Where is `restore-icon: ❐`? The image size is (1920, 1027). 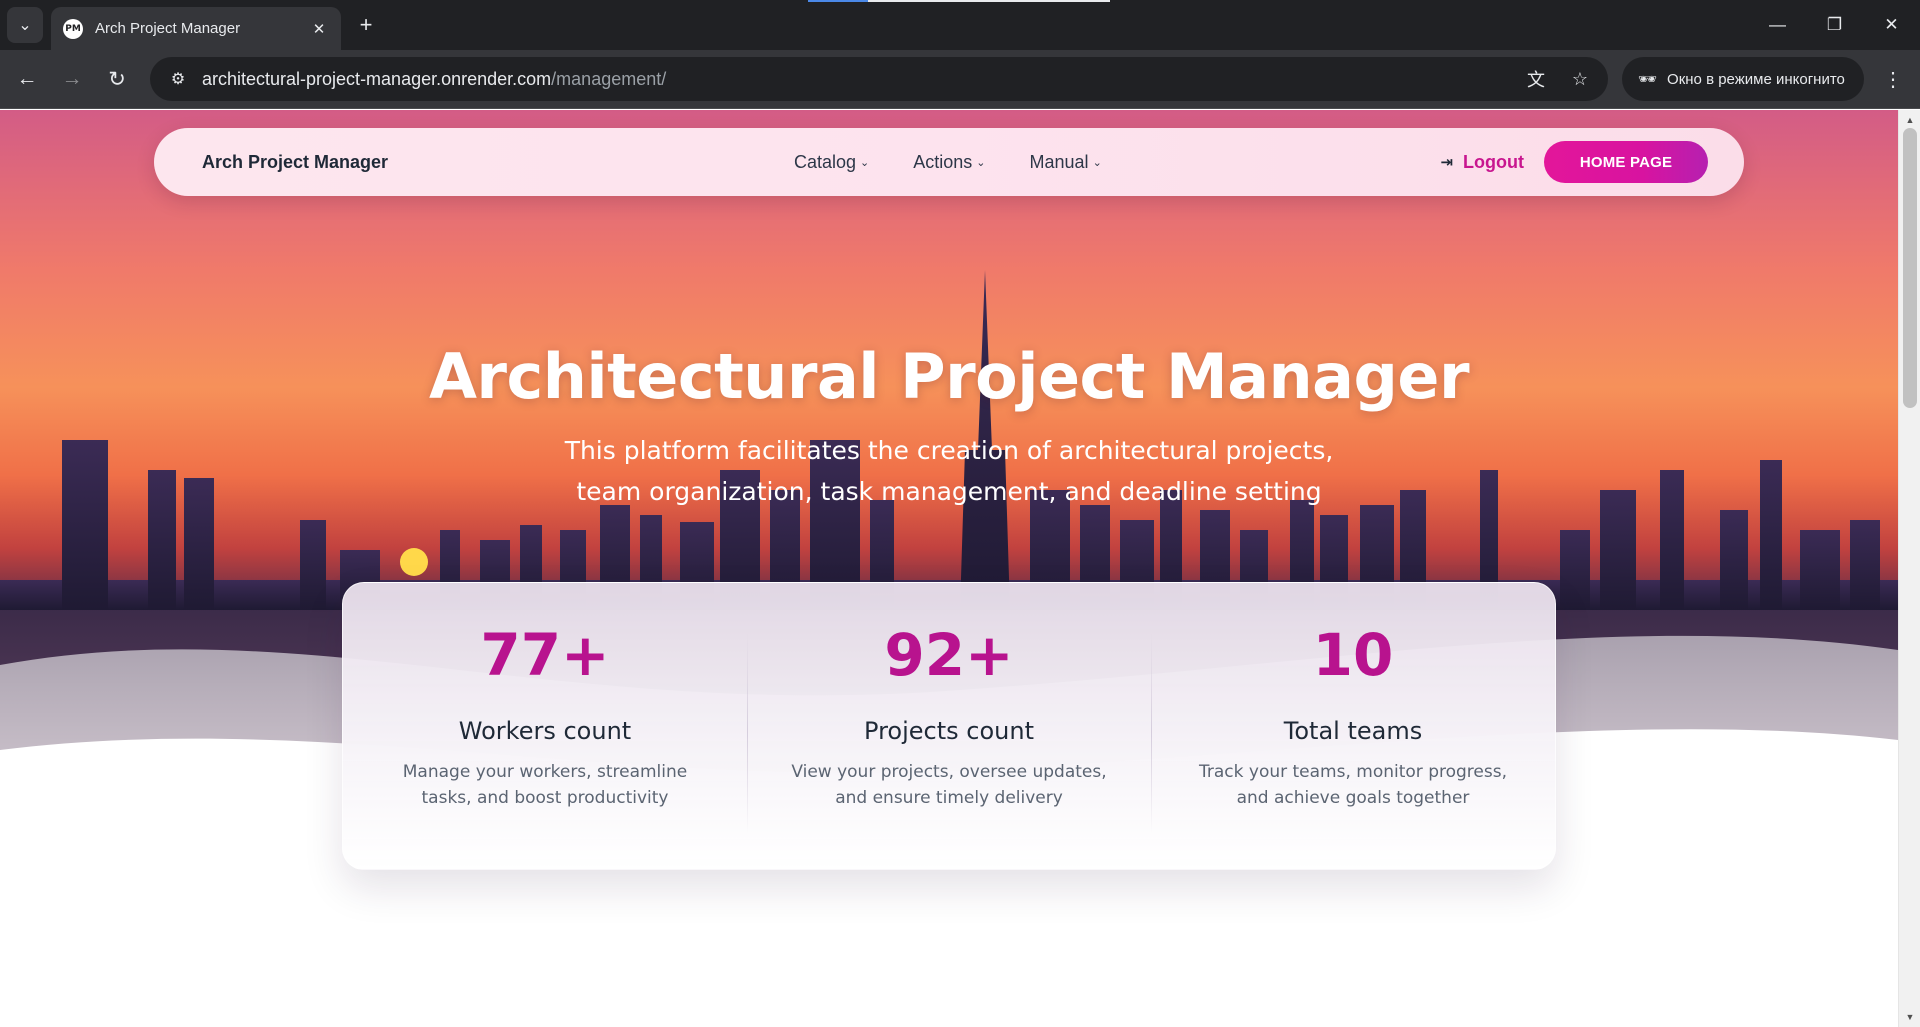
restore-icon: ❐ is located at coordinates (1834, 25).